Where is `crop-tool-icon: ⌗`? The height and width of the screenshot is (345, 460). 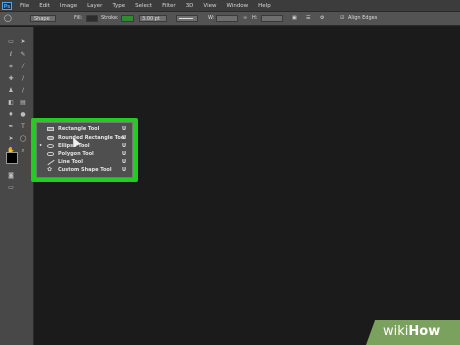
crop-tool-icon: ⌗ is located at coordinates (11, 67).